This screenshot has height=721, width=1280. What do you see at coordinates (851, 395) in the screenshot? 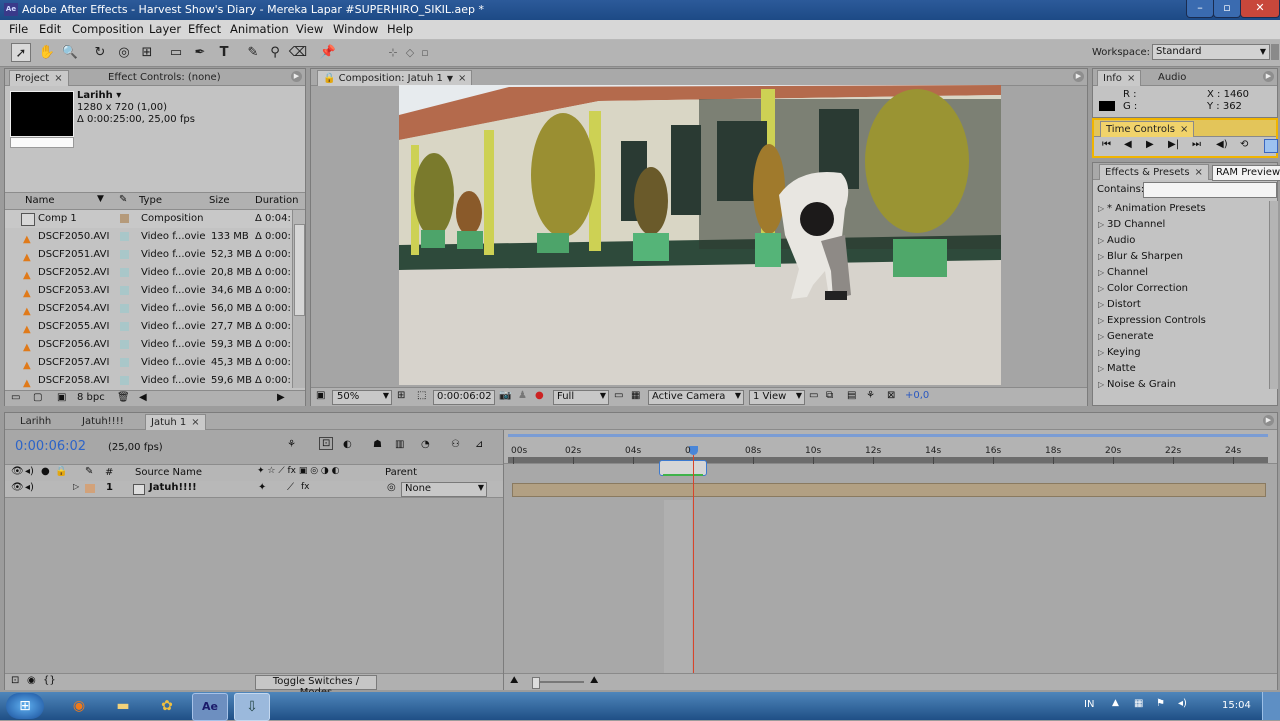
I see `timeline-icon: ▤` at bounding box center [851, 395].